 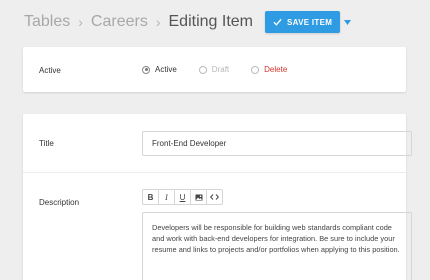 I want to click on status-label: Active, so click(x=50, y=70).